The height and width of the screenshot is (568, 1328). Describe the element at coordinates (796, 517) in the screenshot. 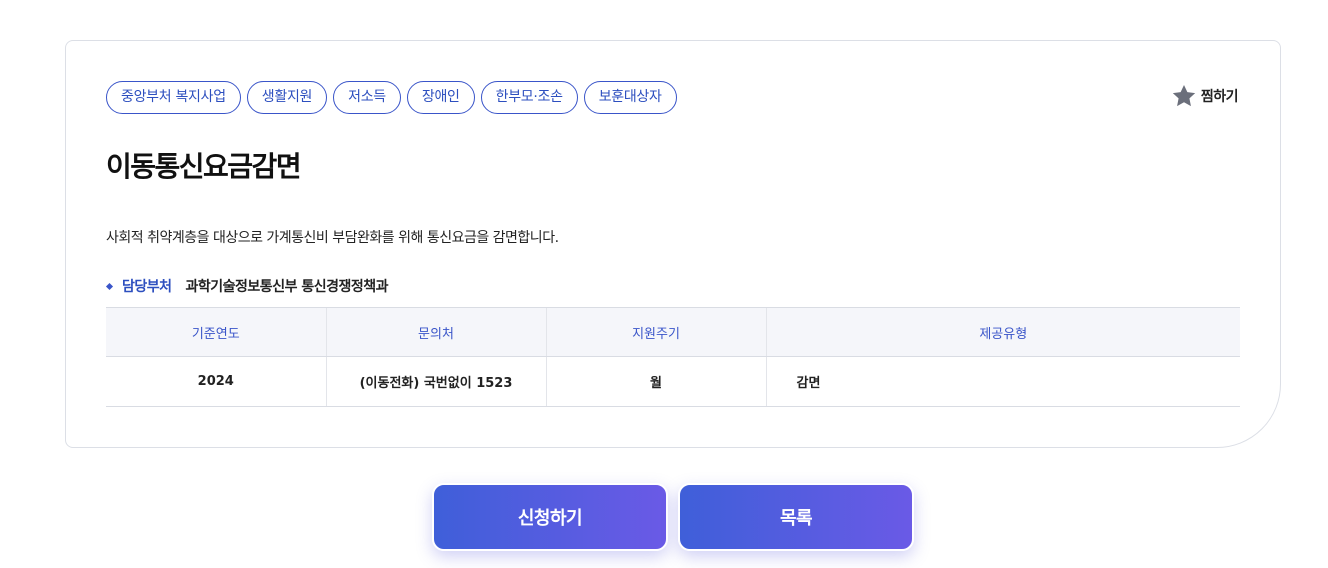

I see `list-button: 목록` at that location.